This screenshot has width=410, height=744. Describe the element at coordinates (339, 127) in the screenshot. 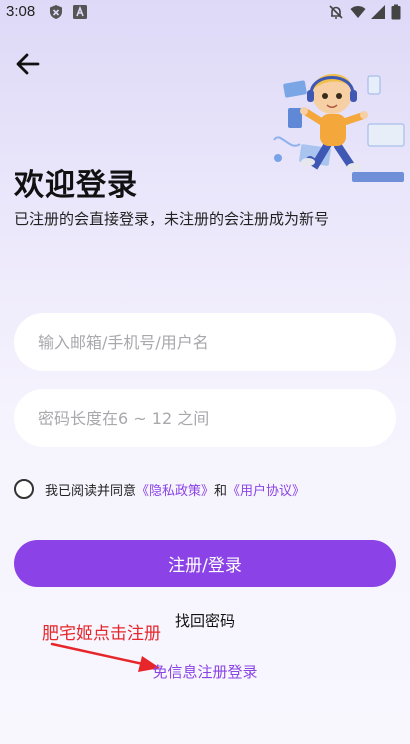

I see `boy-with-devices-illustration` at that location.